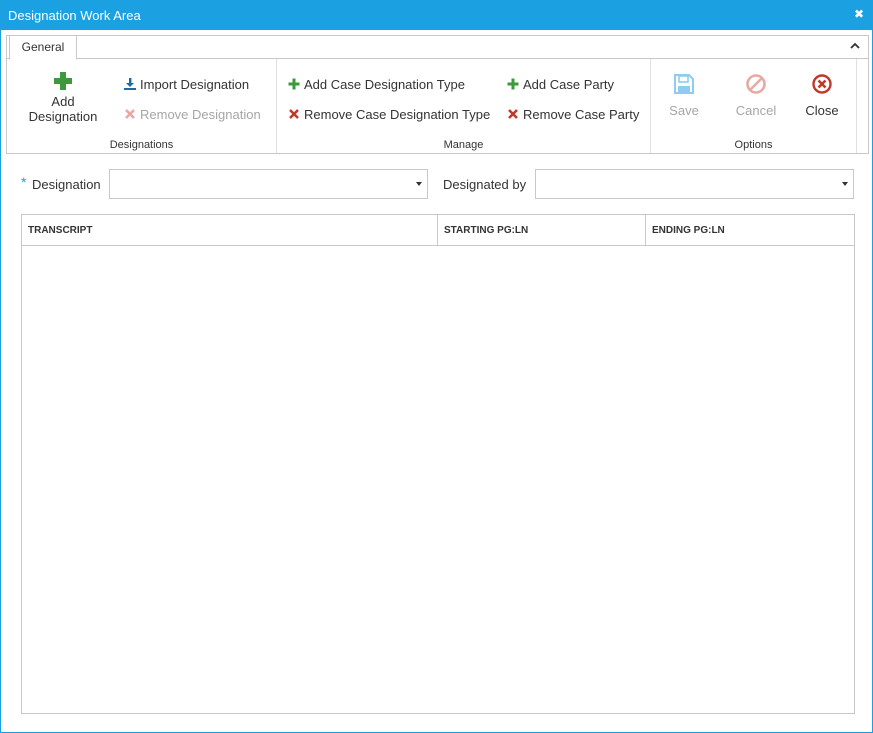 The height and width of the screenshot is (733, 873). What do you see at coordinates (437, 48) in the screenshot?
I see `ribbon-tabstrip: General` at bounding box center [437, 48].